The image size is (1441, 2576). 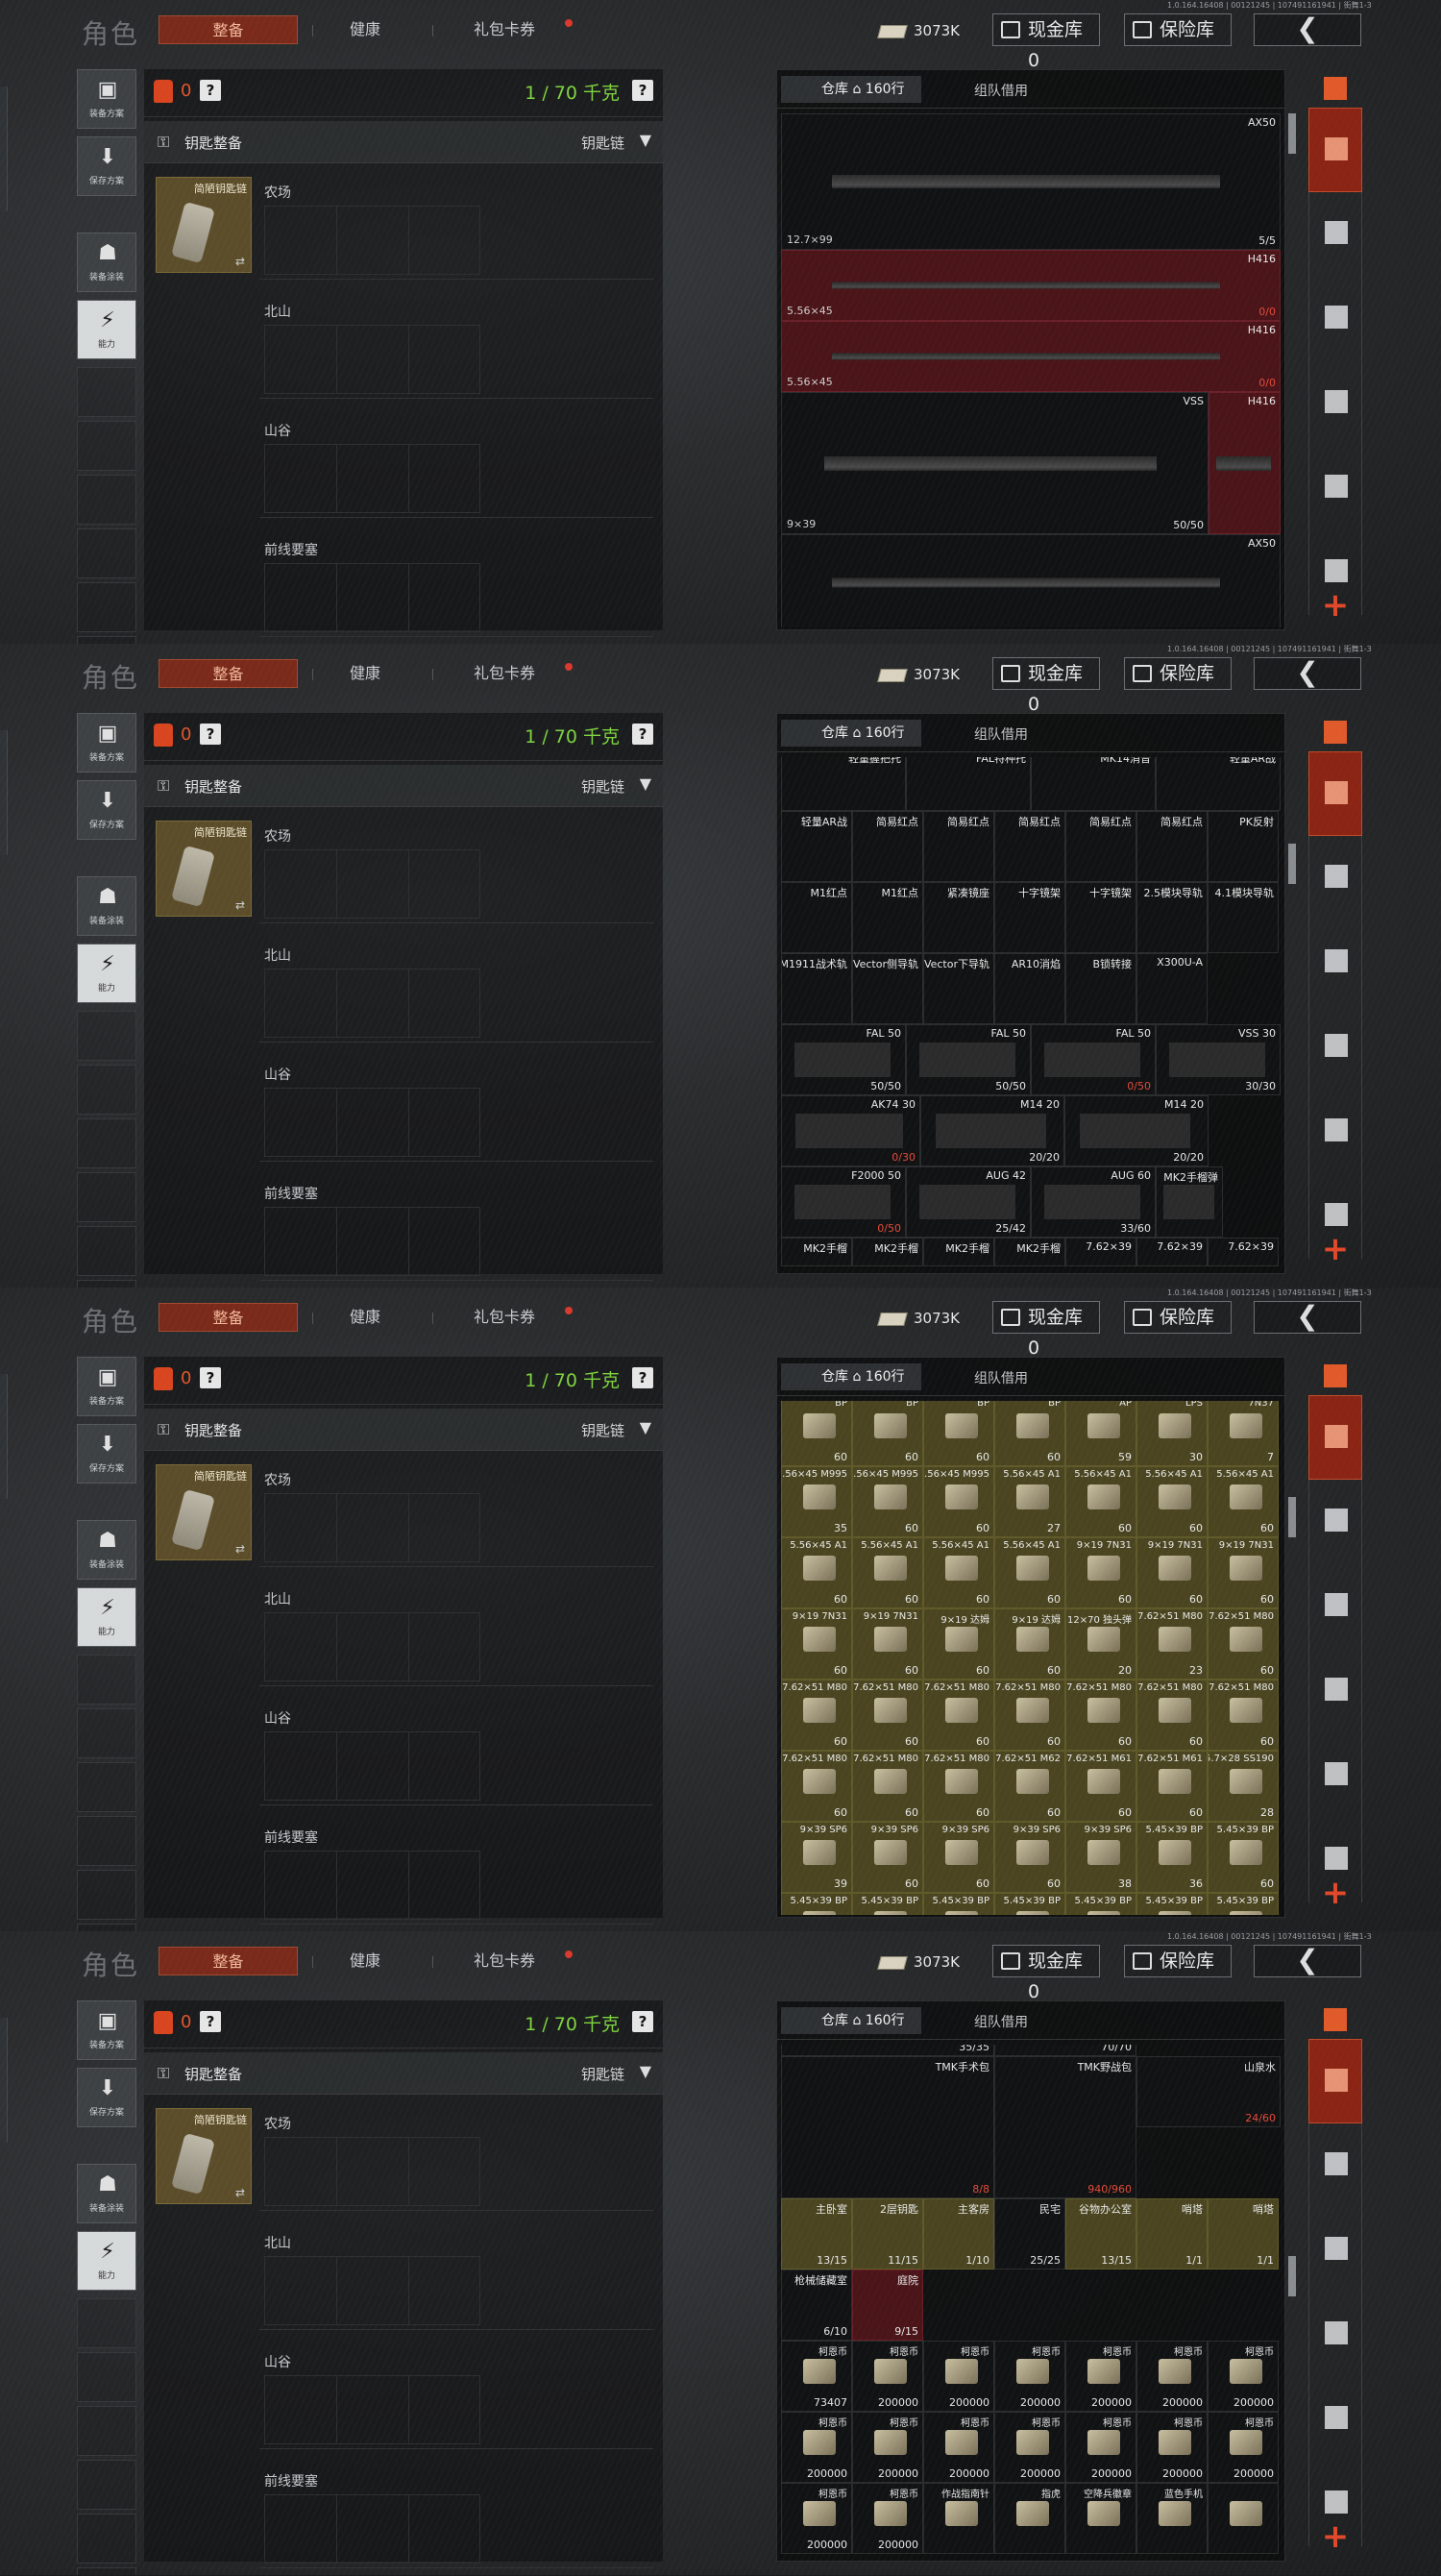 What do you see at coordinates (1335, 605) in the screenshot?
I see `add-button: +` at bounding box center [1335, 605].